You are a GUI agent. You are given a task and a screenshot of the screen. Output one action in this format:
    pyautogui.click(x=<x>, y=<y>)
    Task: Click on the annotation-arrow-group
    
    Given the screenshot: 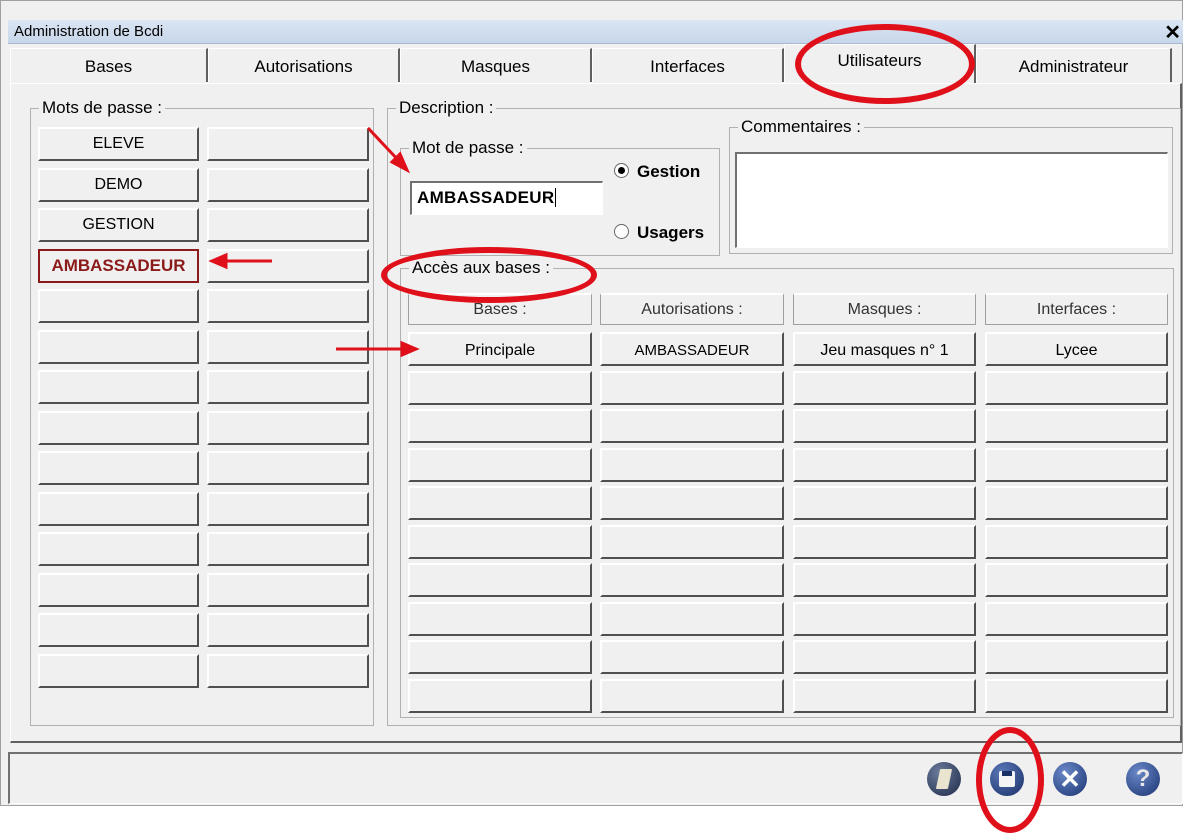 What is the action you would take?
    pyautogui.click(x=314, y=242)
    